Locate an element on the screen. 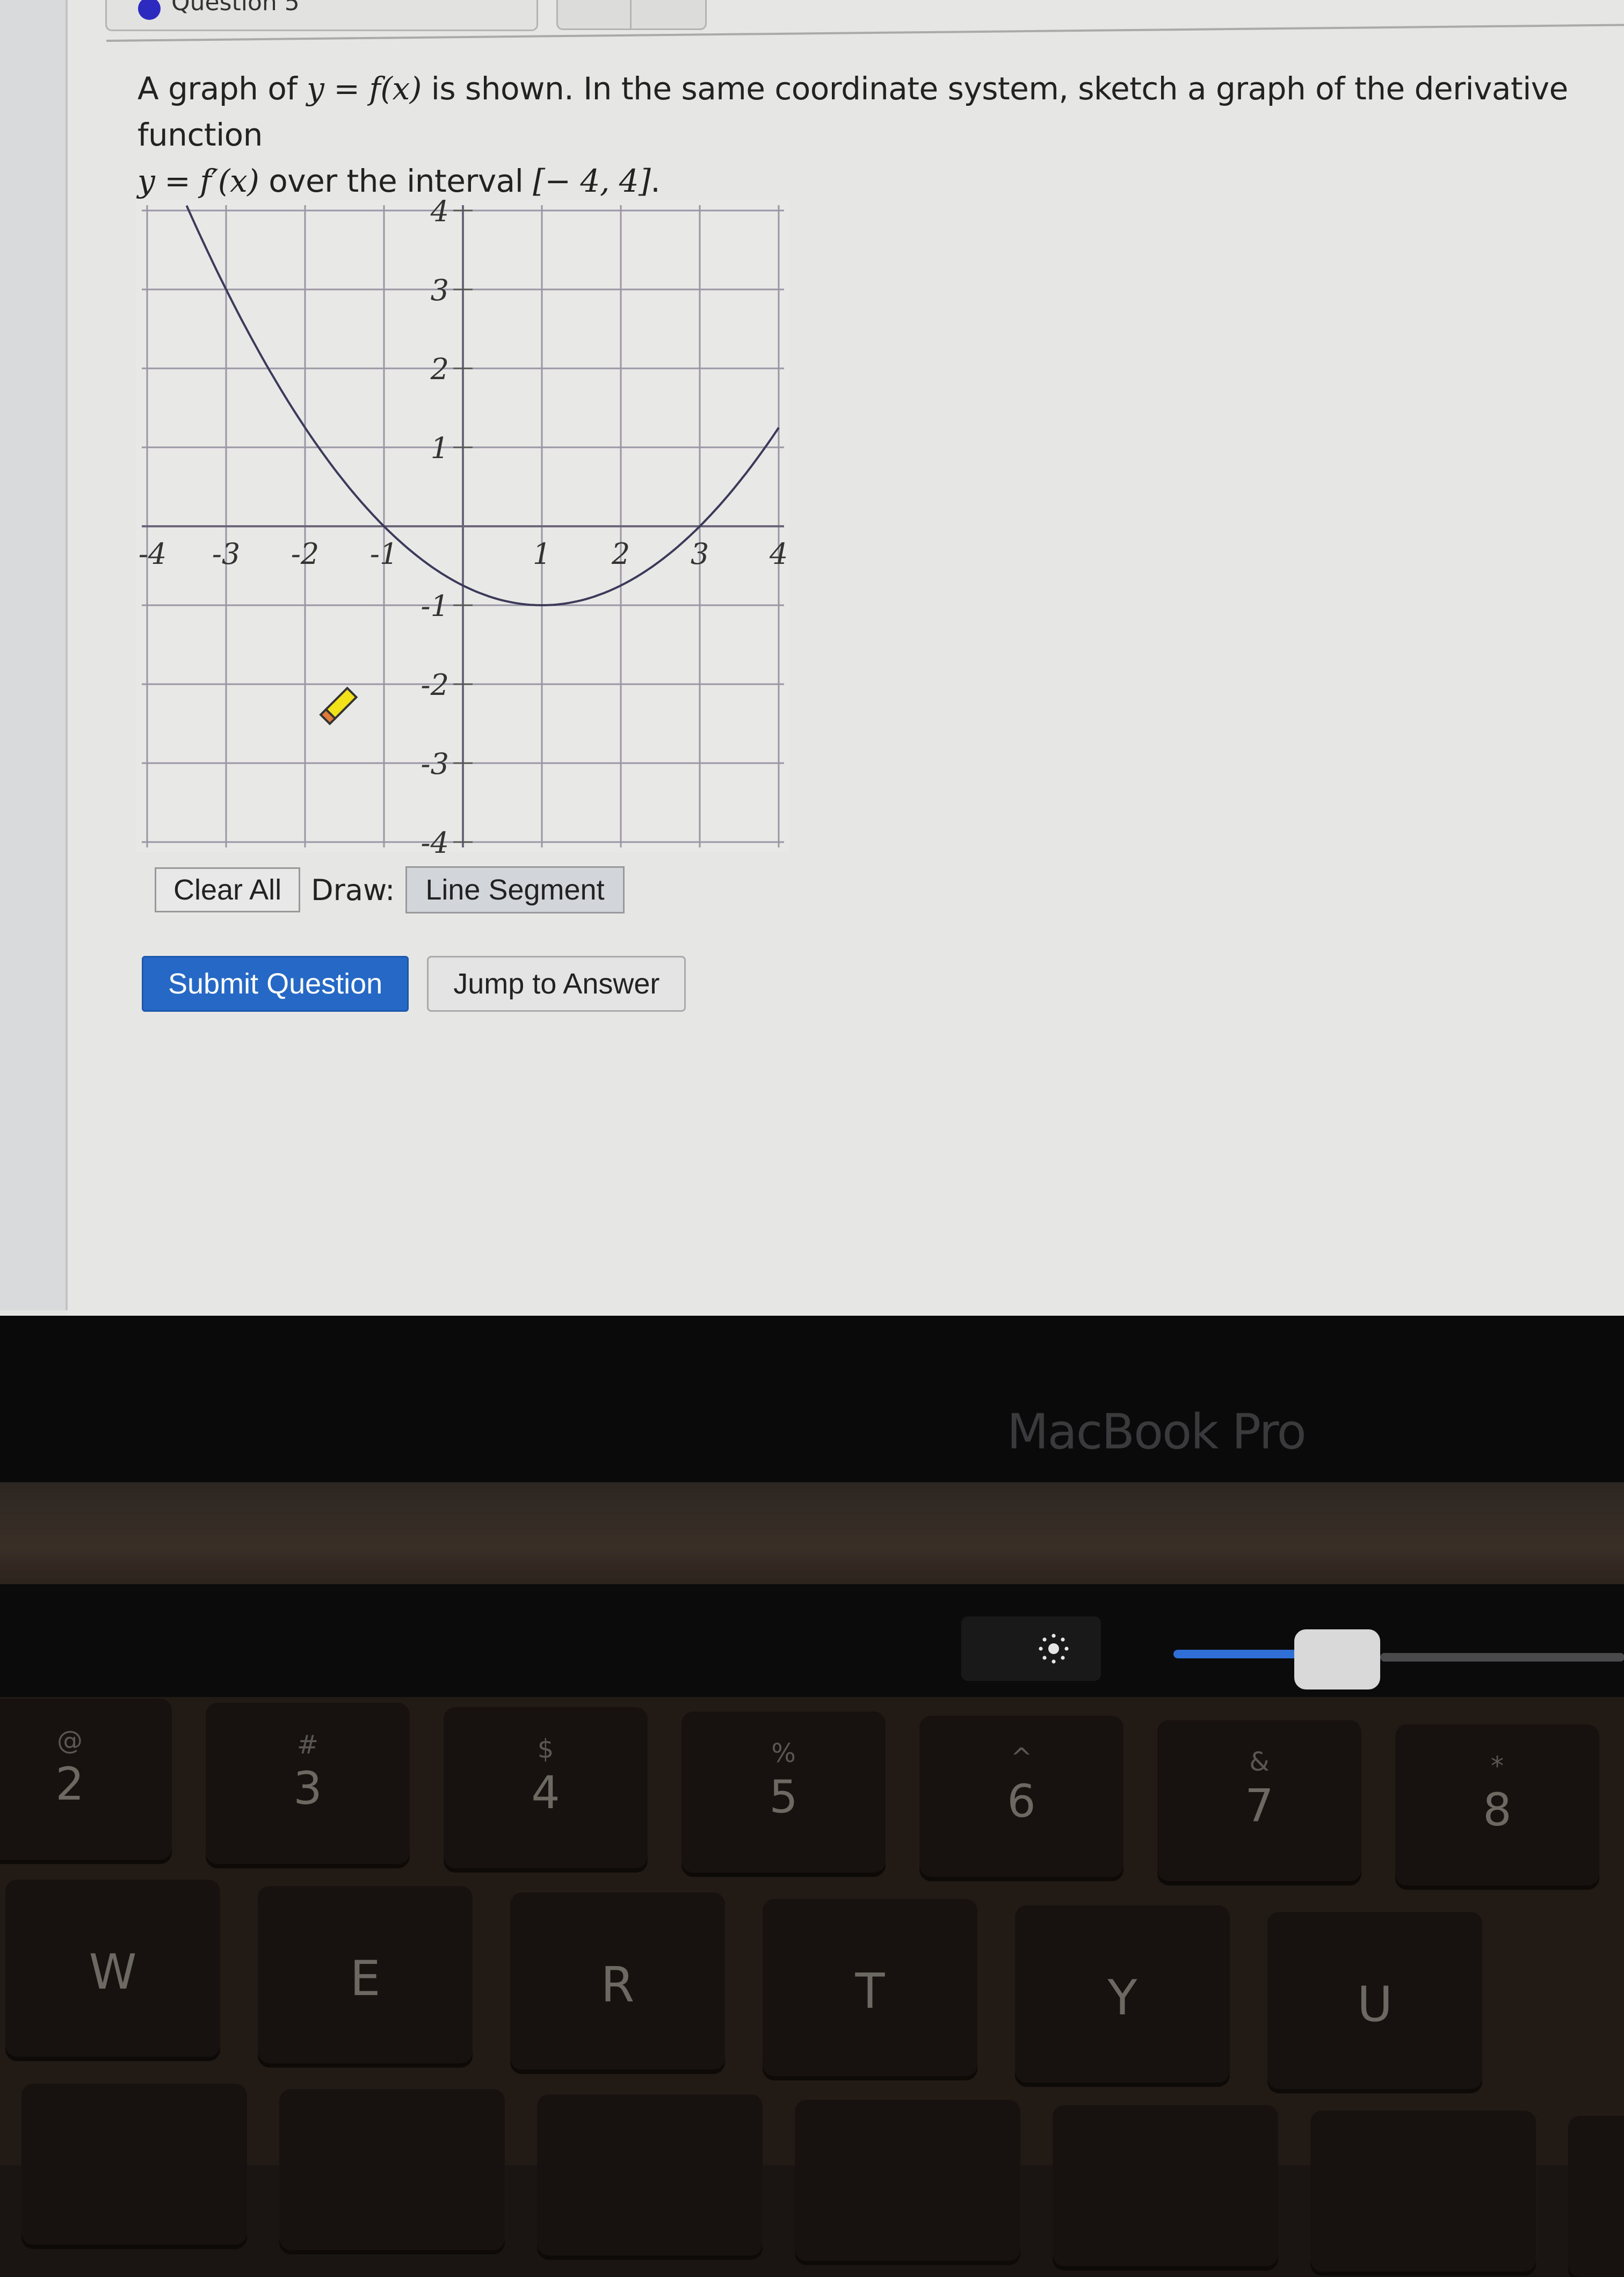  key-w: W is located at coordinates (113, 1968).